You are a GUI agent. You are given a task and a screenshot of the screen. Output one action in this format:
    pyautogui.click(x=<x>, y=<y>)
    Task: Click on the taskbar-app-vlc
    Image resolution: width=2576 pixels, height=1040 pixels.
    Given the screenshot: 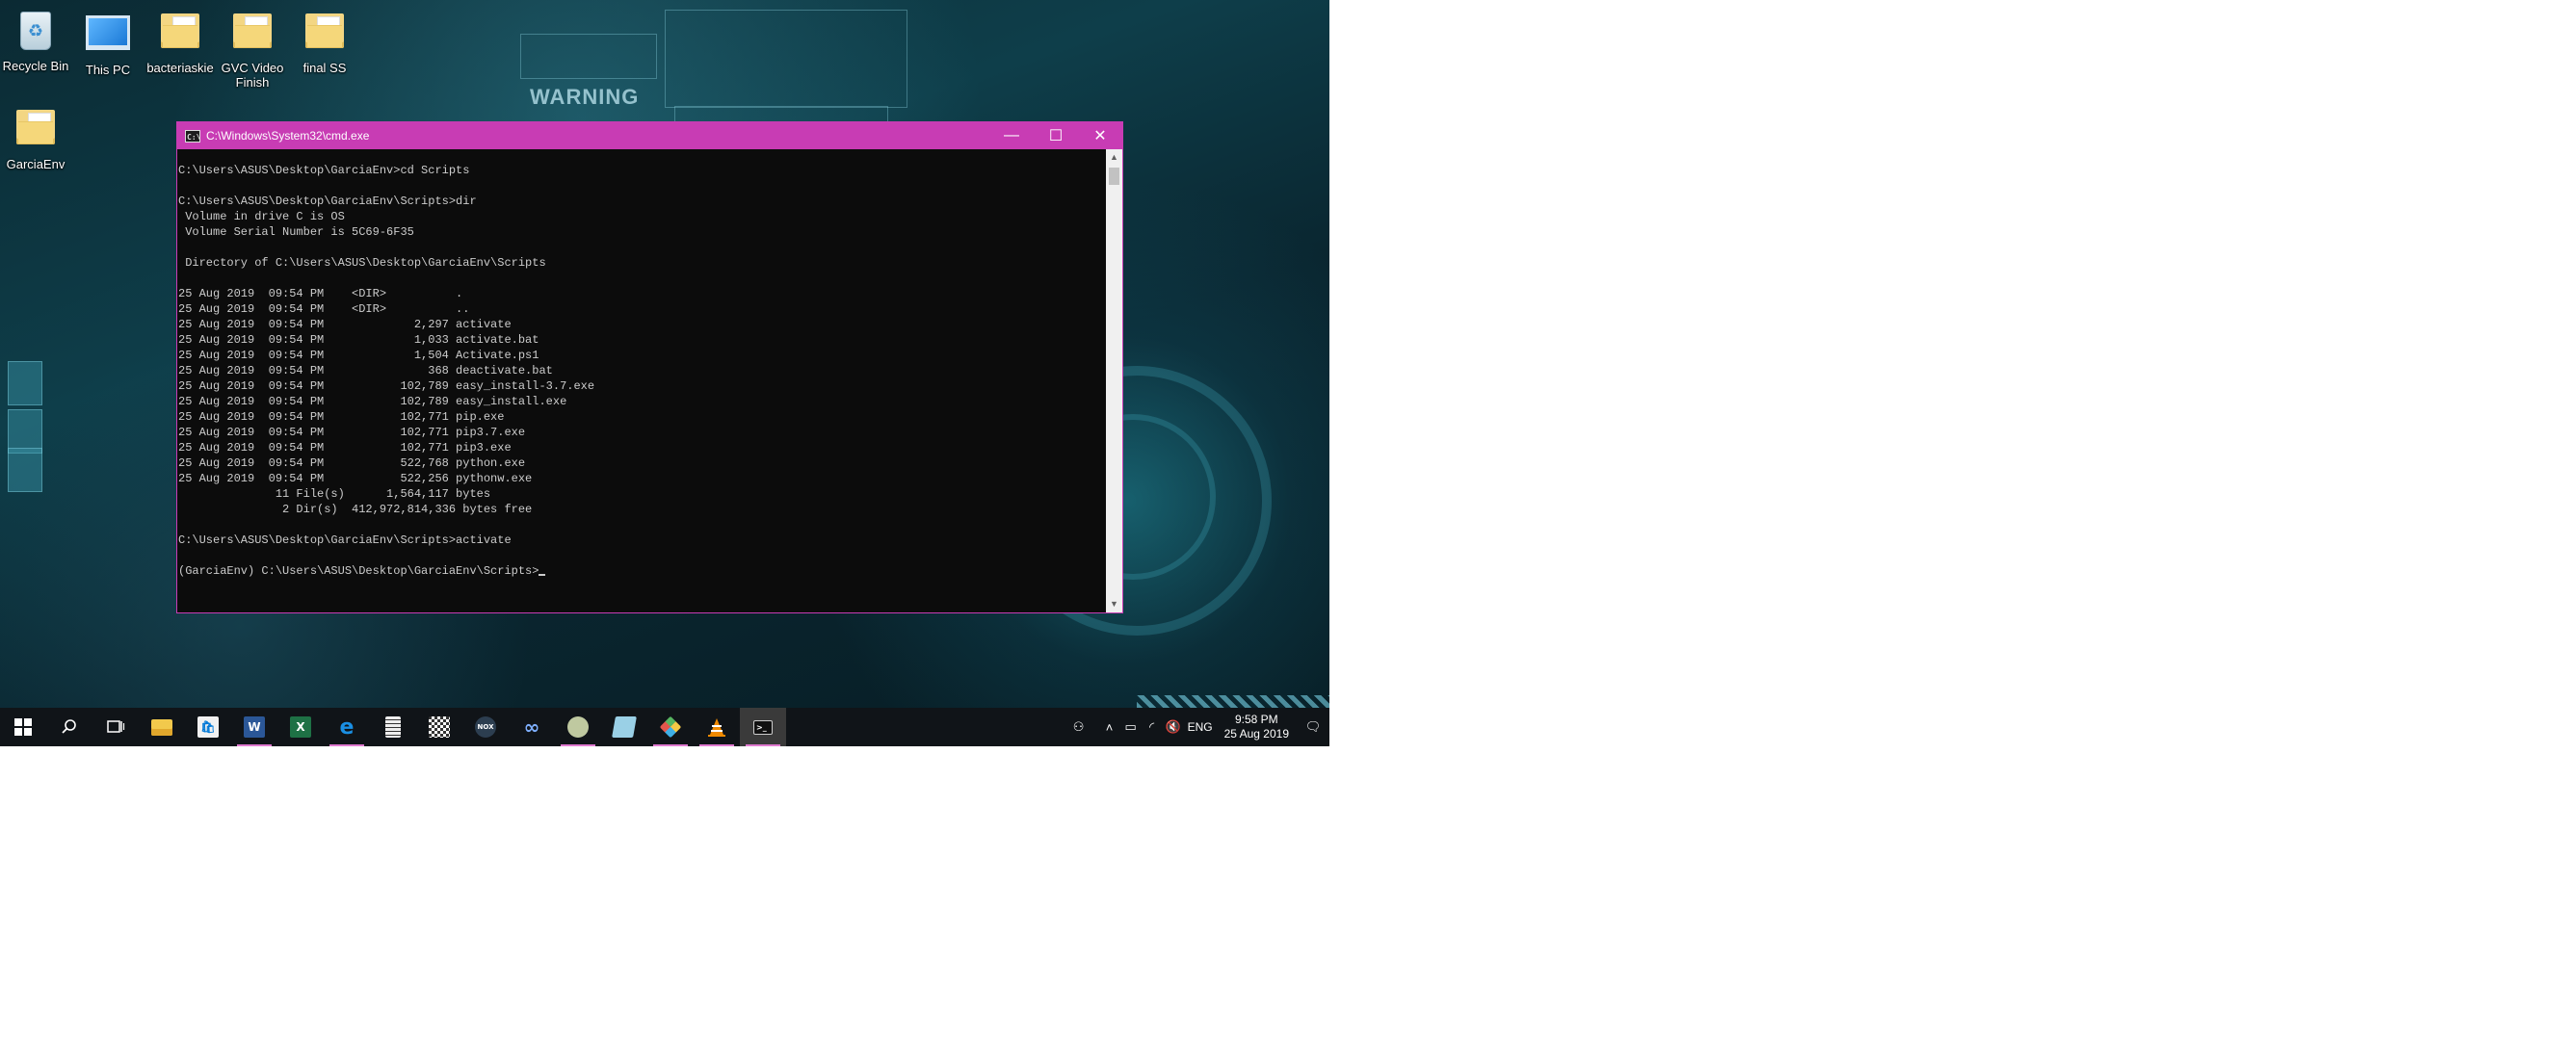 What is the action you would take?
    pyautogui.click(x=717, y=727)
    